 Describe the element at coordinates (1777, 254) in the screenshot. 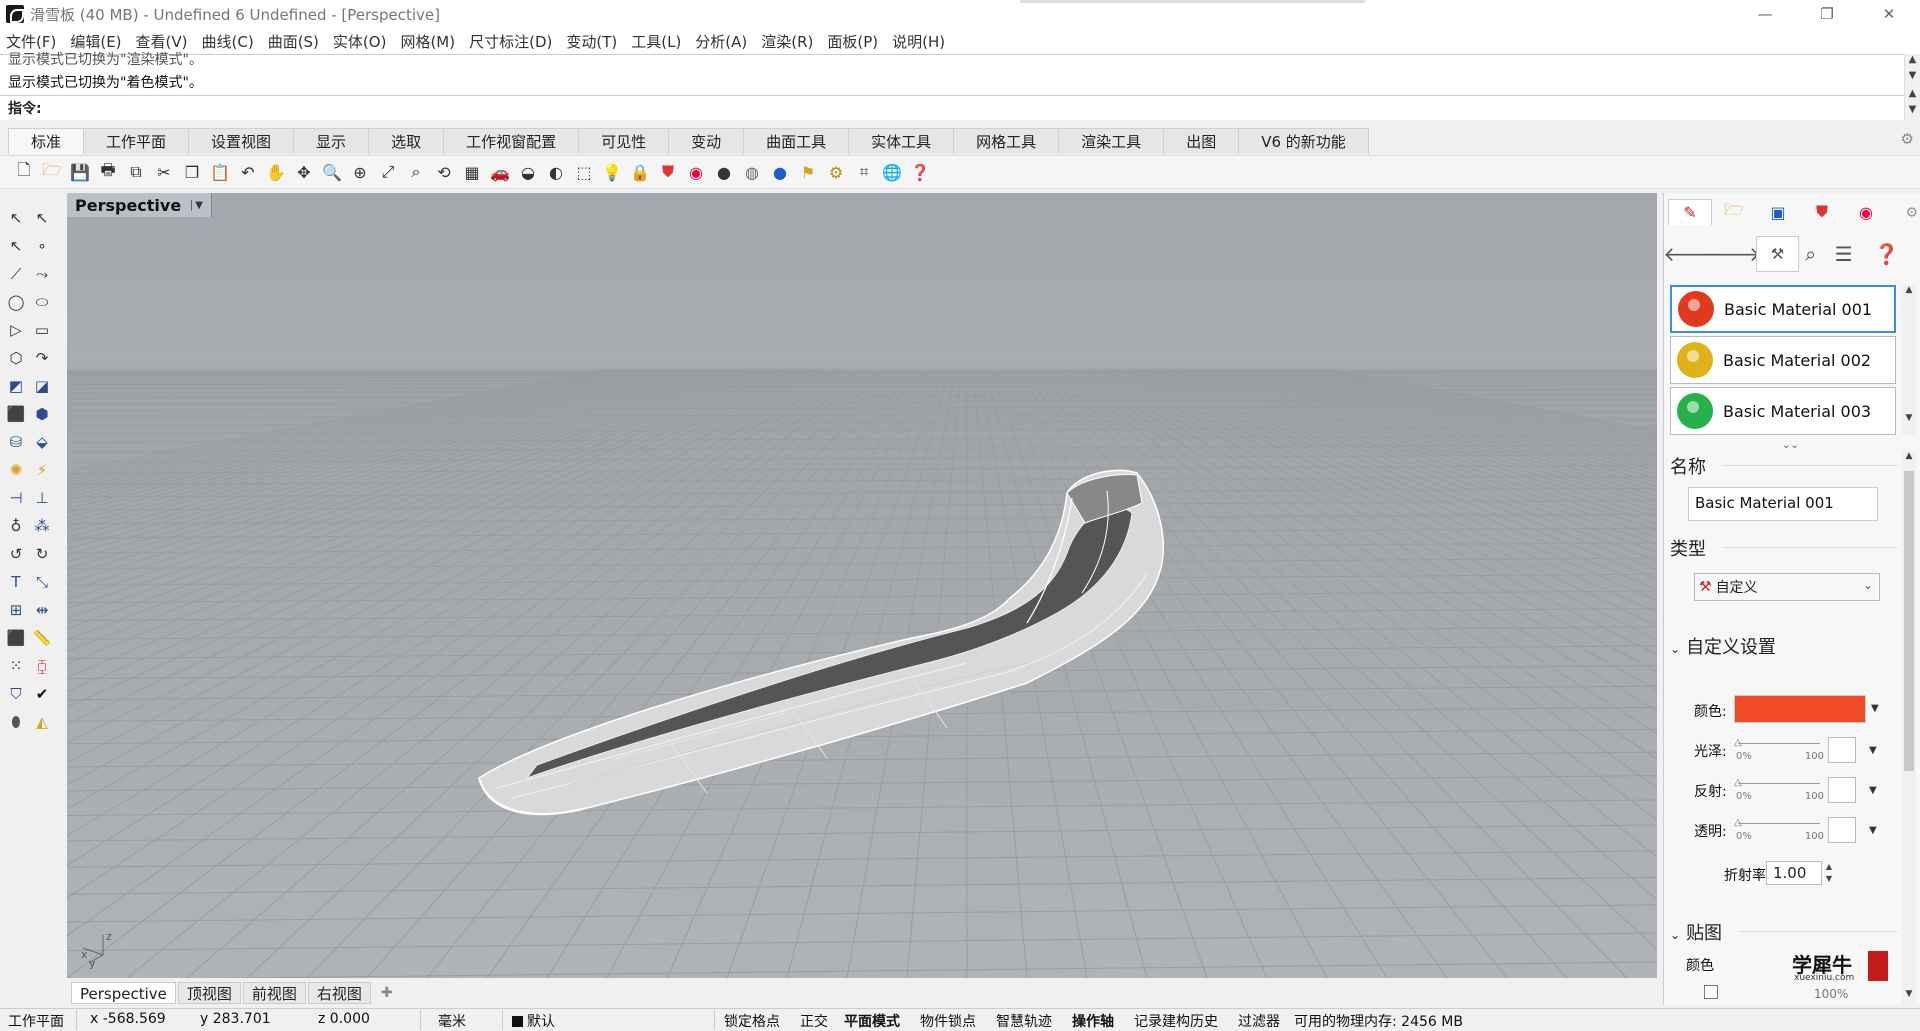

I see `material-type-icon: ⚒` at that location.